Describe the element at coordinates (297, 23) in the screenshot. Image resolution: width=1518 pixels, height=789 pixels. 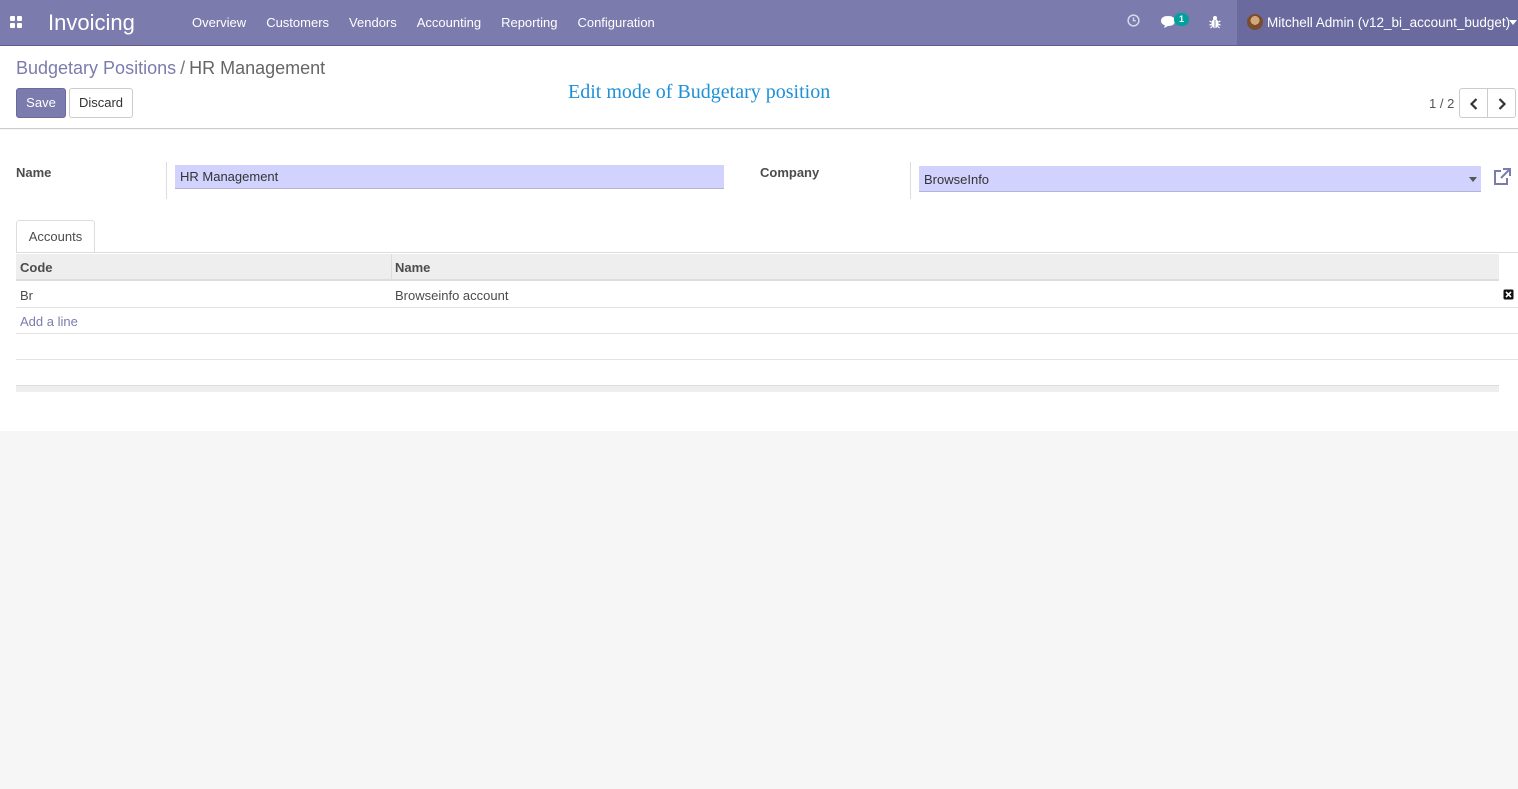
I see `menu-item-customers: Customers` at that location.